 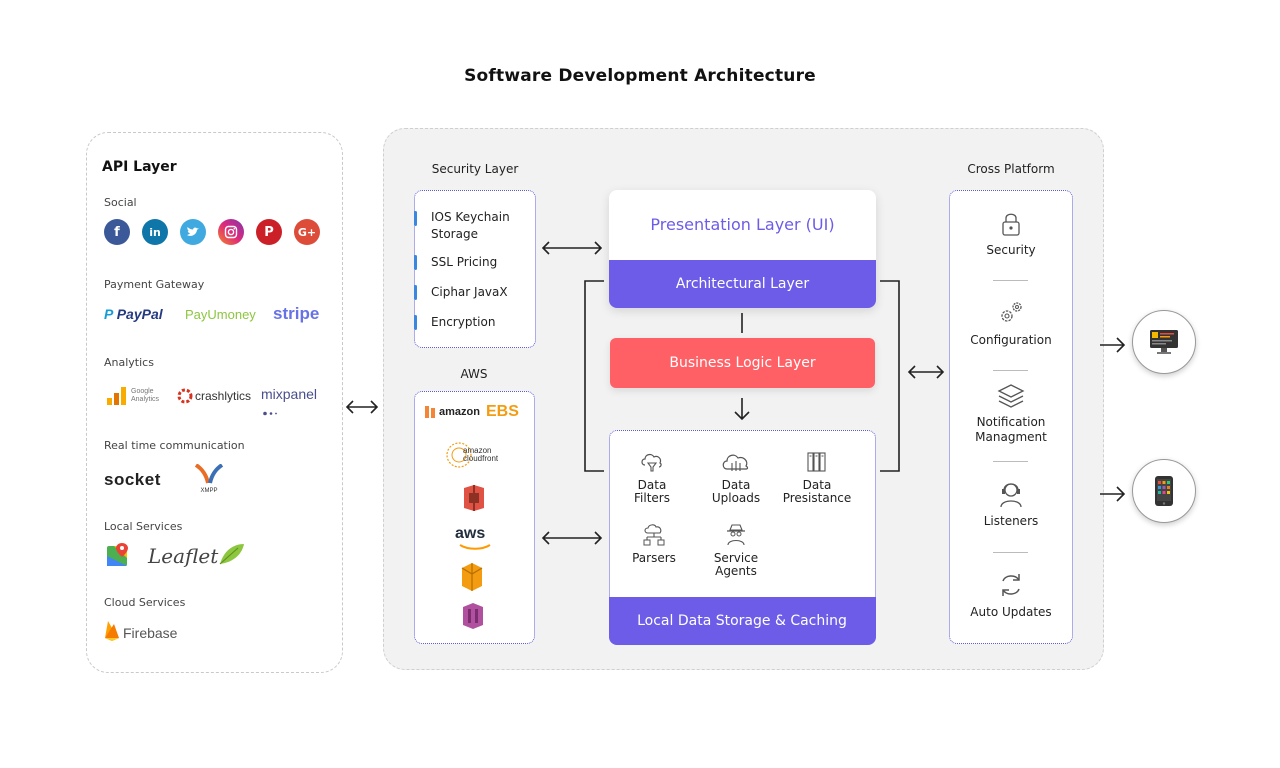 I want to click on mobile-phone-icon, so click(x=1164, y=491).